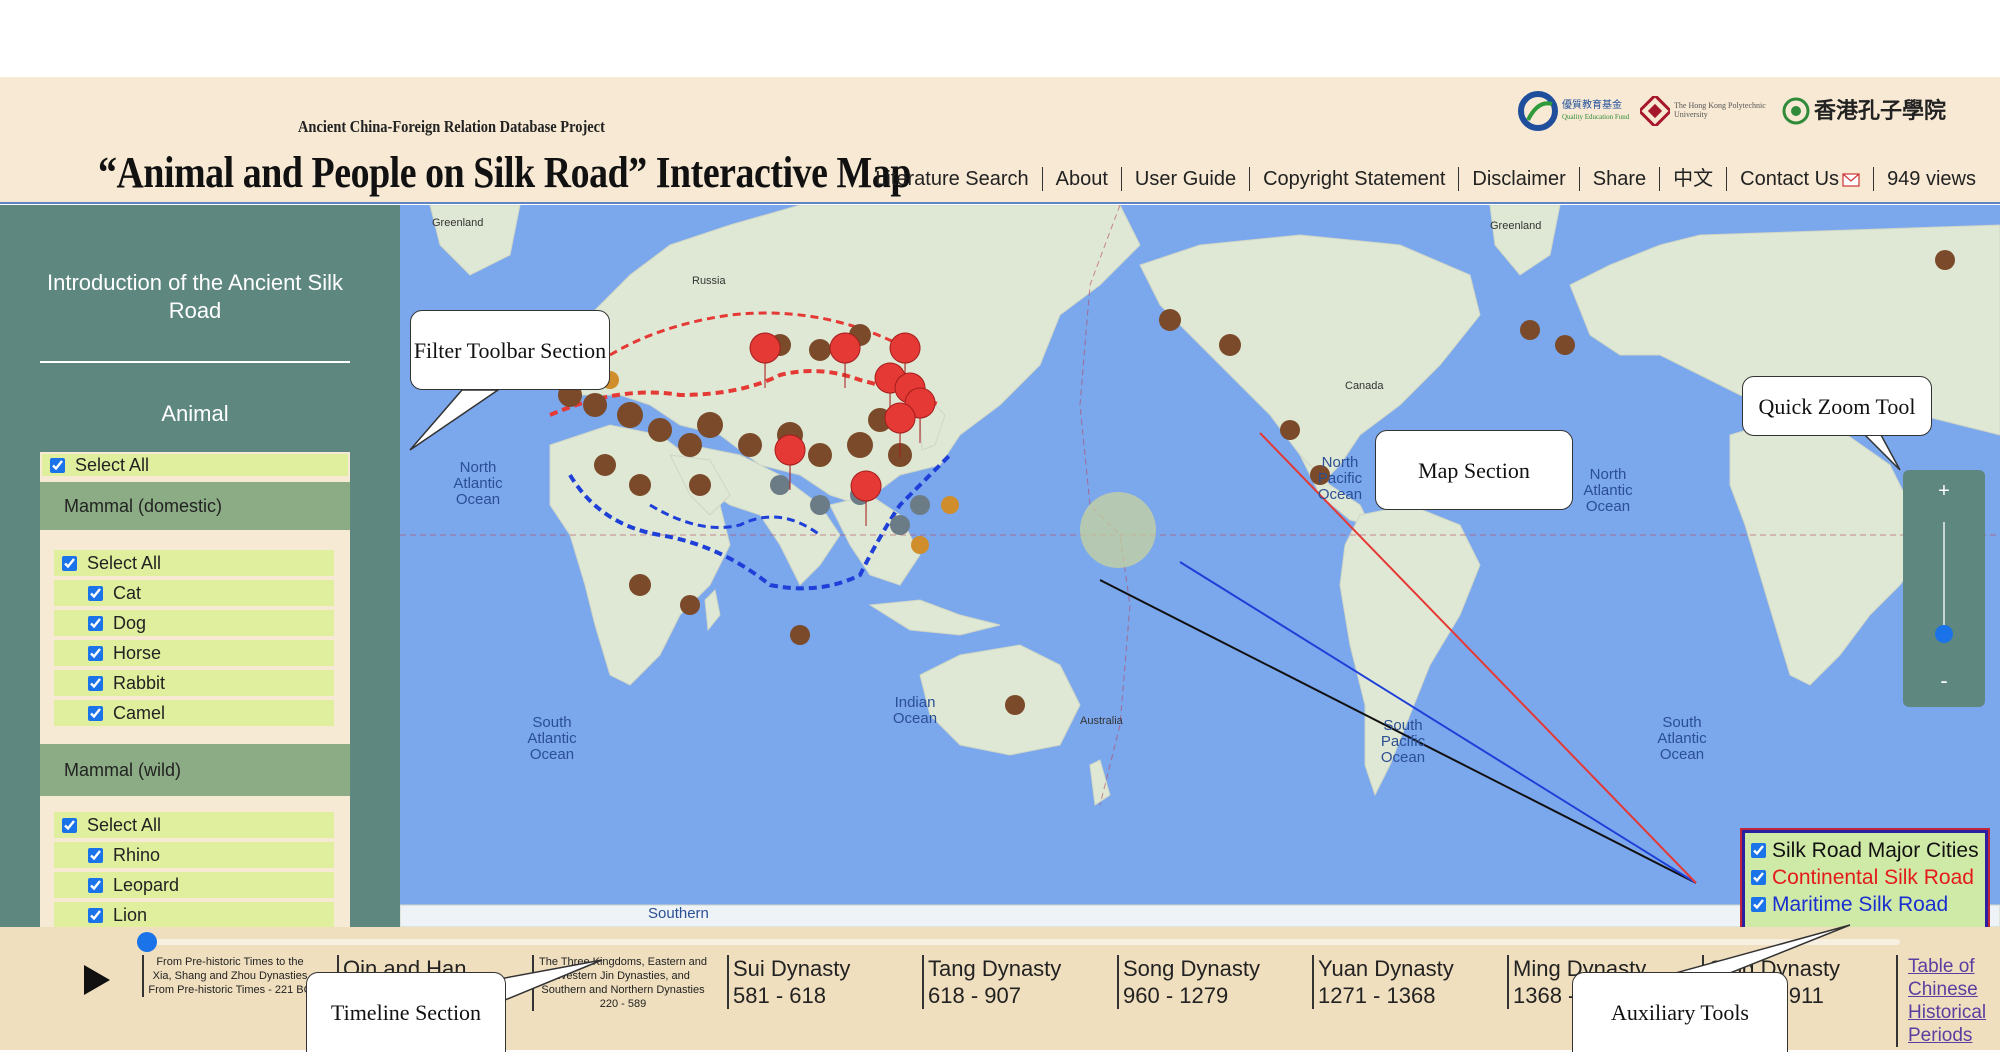  What do you see at coordinates (1082, 179) in the screenshot?
I see `nav-about: About` at bounding box center [1082, 179].